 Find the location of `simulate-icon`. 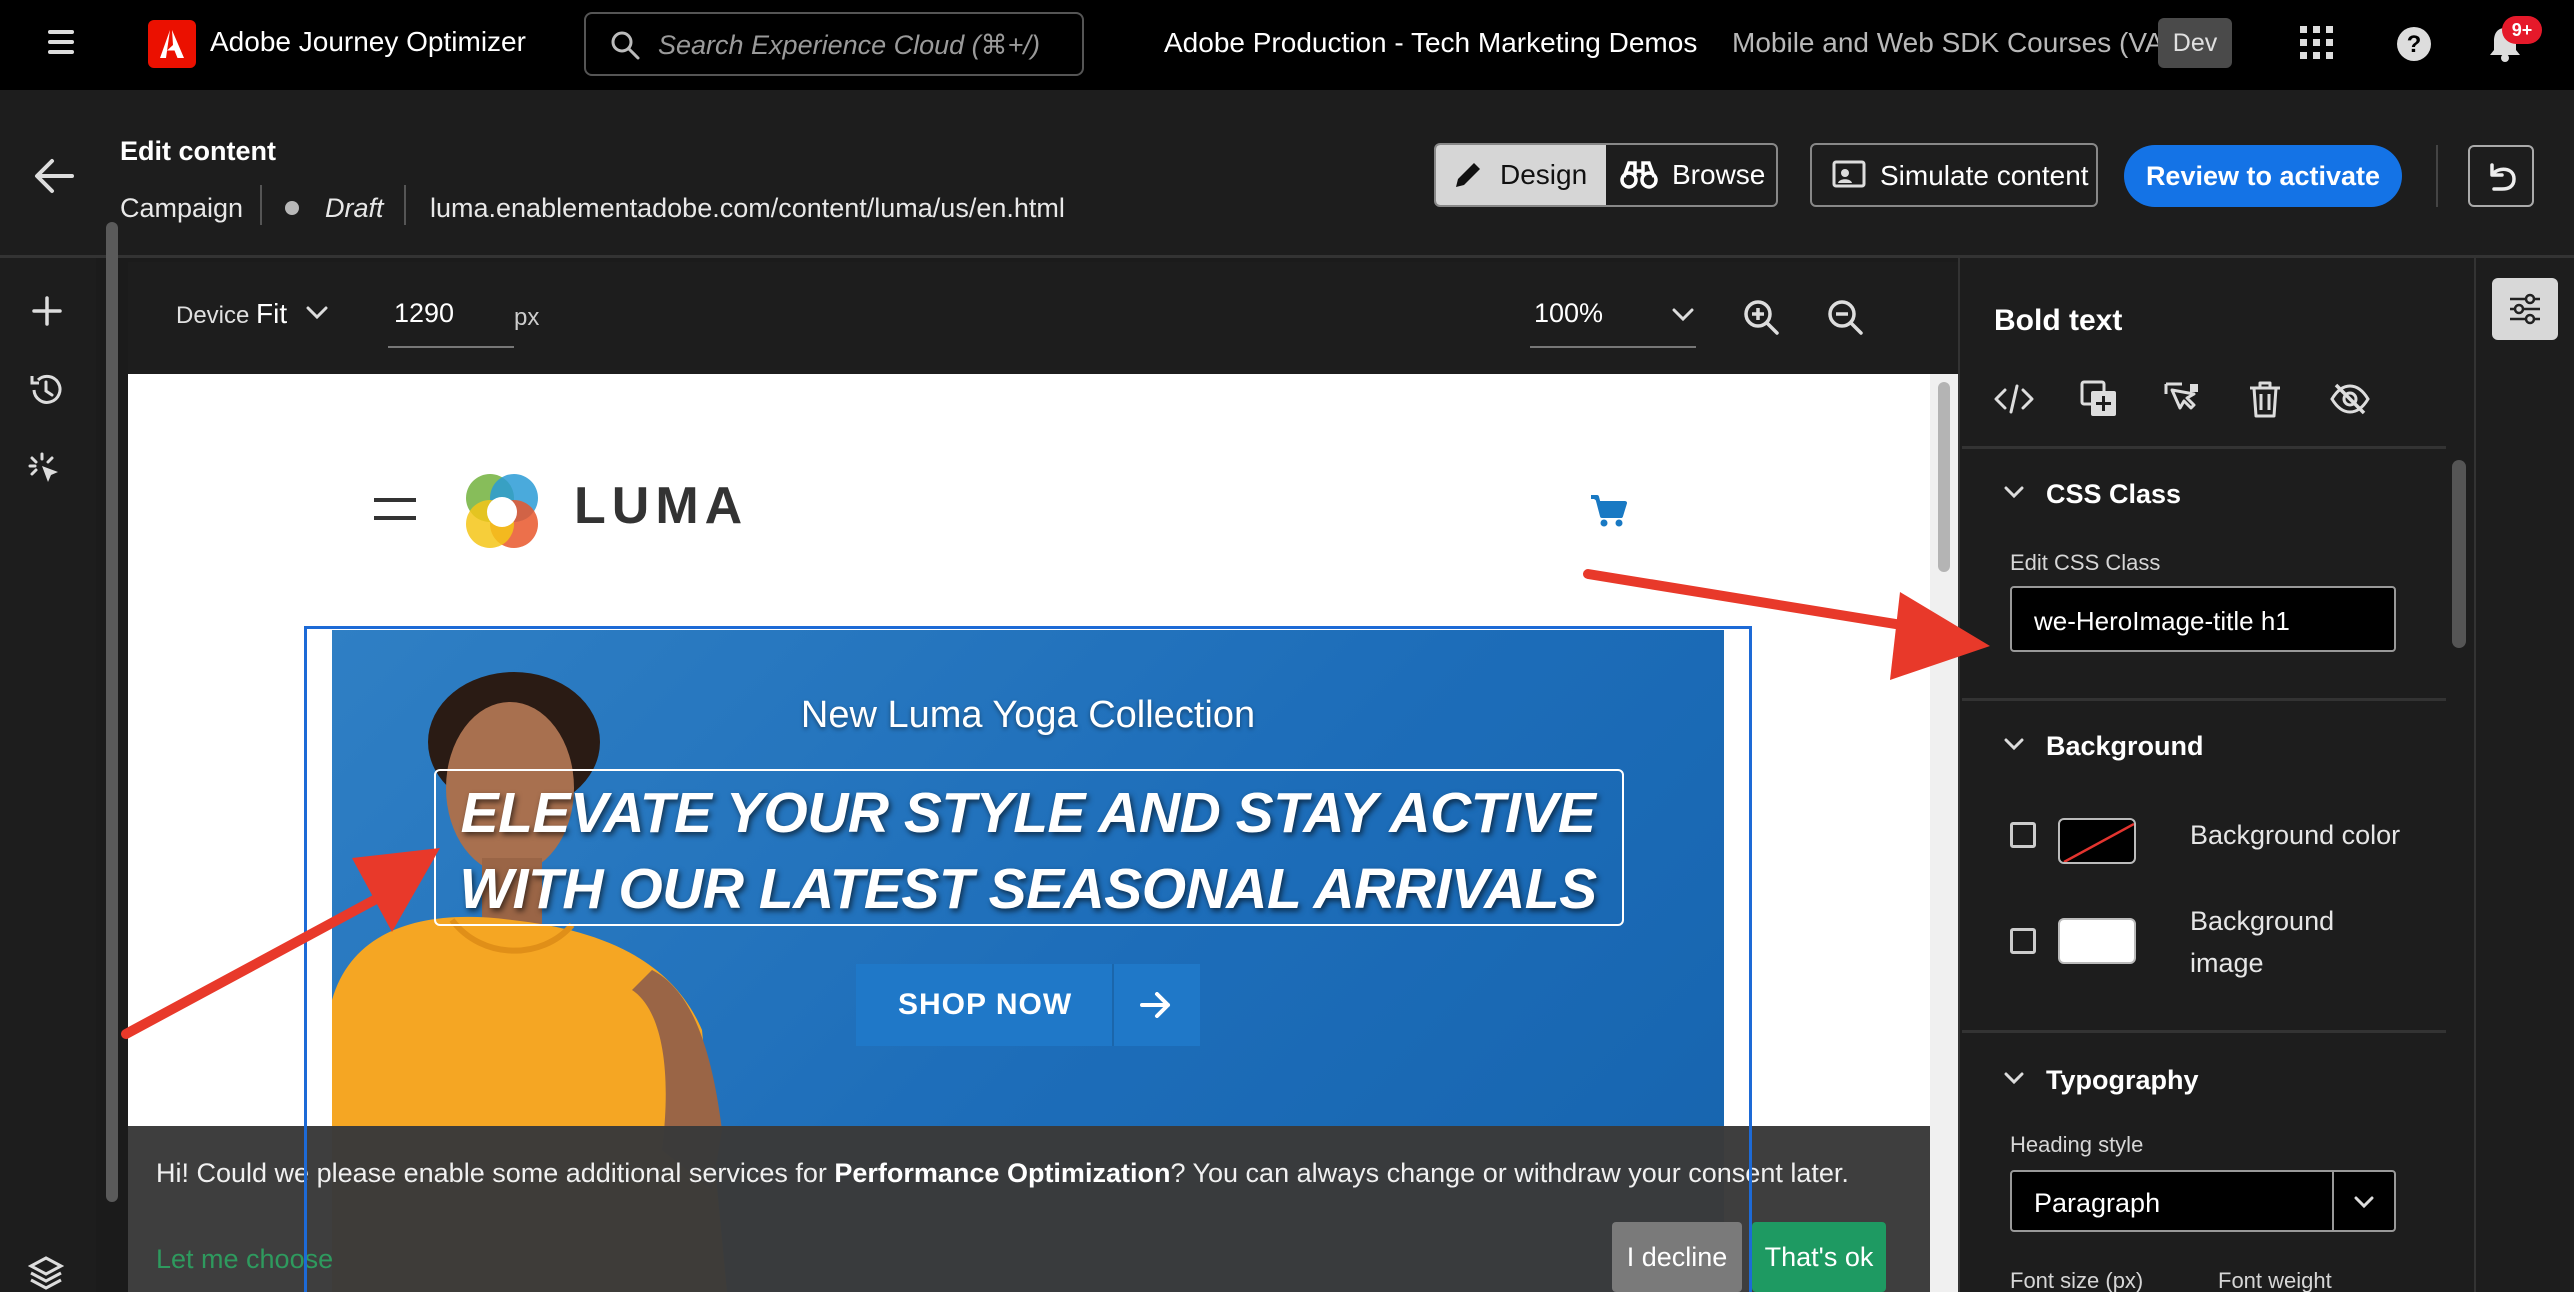

simulate-icon is located at coordinates (1849, 174).